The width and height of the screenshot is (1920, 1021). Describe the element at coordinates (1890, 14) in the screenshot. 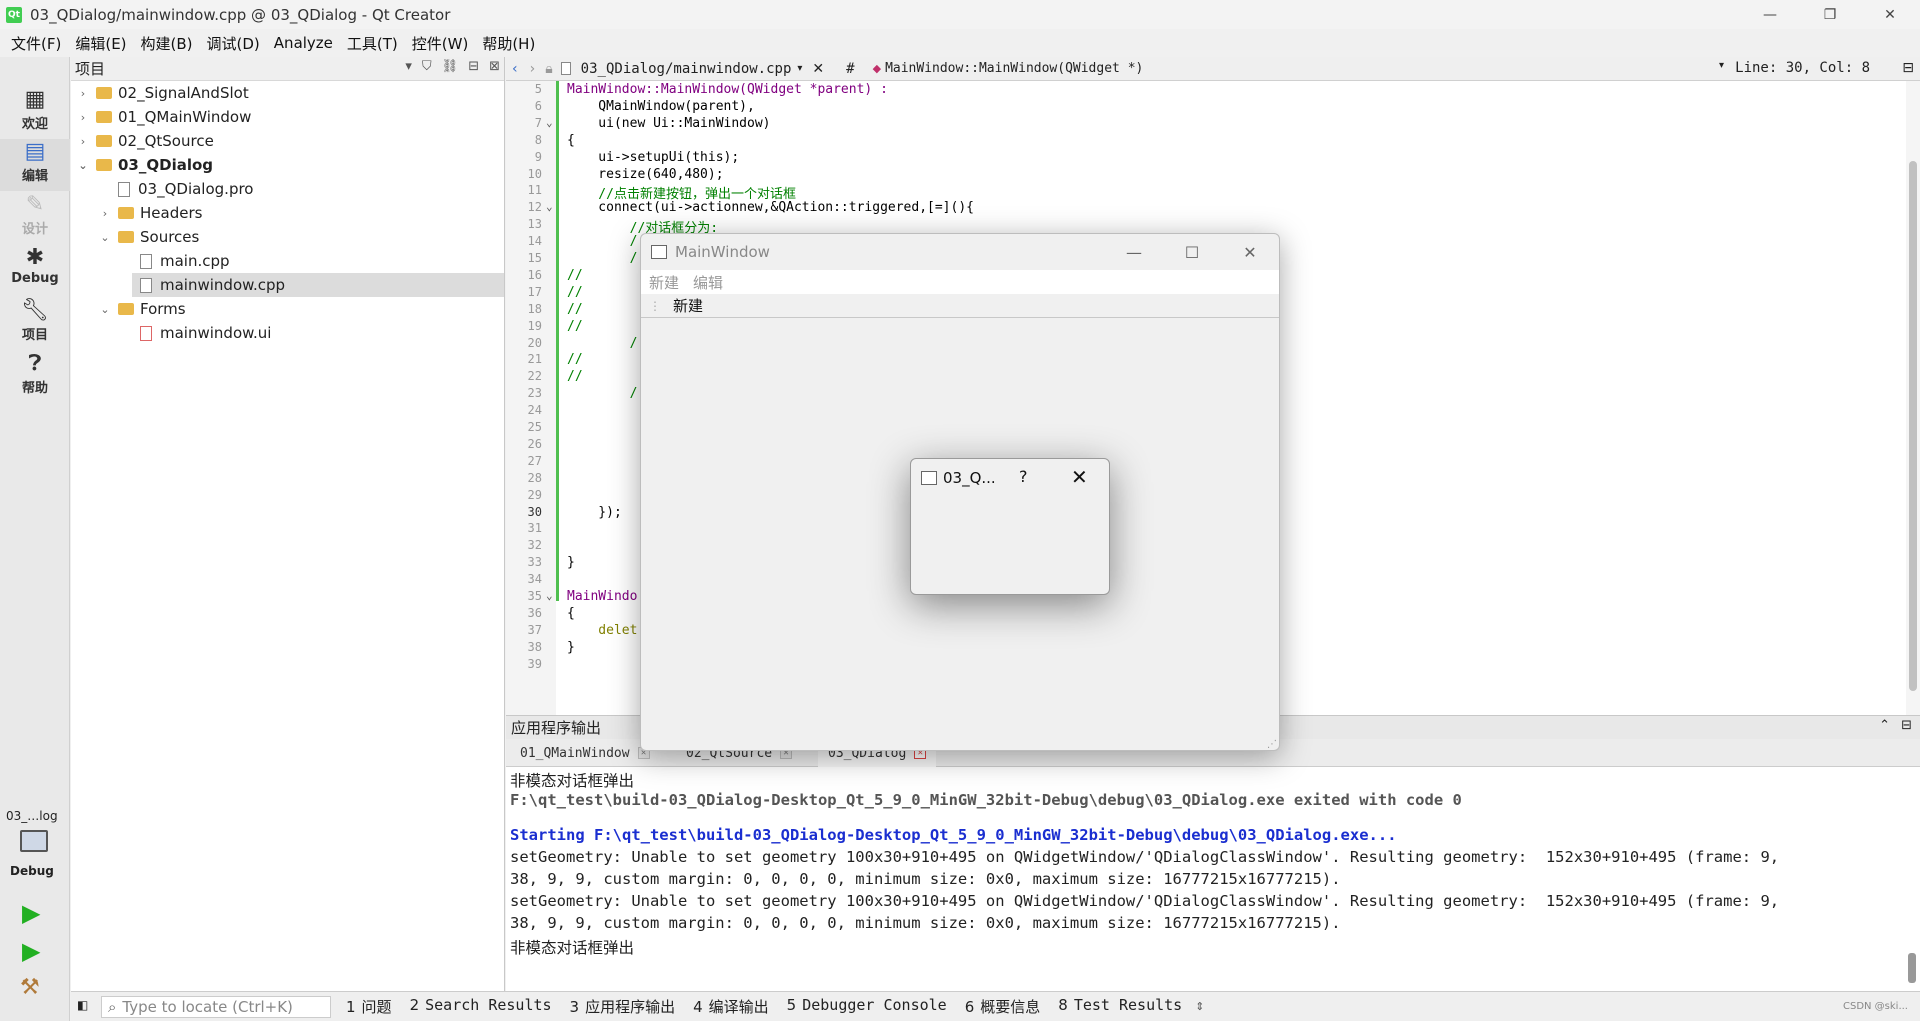

I see `close-button: ✕` at that location.